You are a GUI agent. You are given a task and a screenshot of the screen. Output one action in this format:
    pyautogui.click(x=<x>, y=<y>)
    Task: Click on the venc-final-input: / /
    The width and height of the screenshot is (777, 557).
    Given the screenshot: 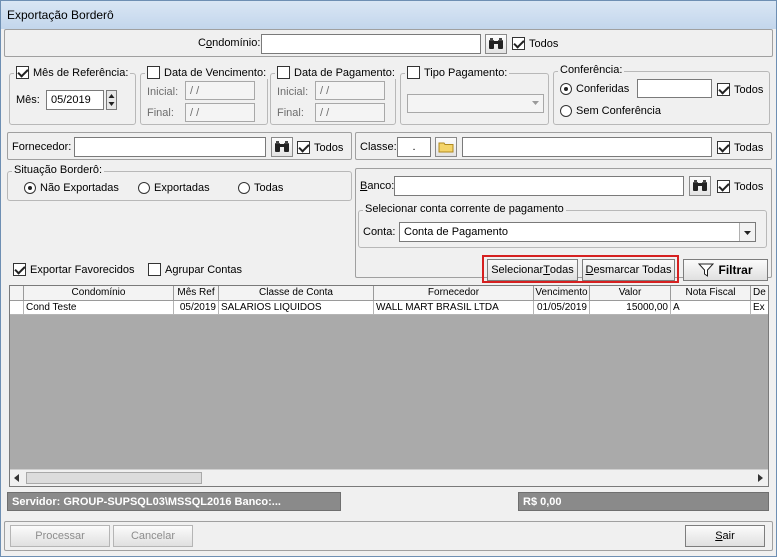 What is the action you would take?
    pyautogui.click(x=220, y=112)
    